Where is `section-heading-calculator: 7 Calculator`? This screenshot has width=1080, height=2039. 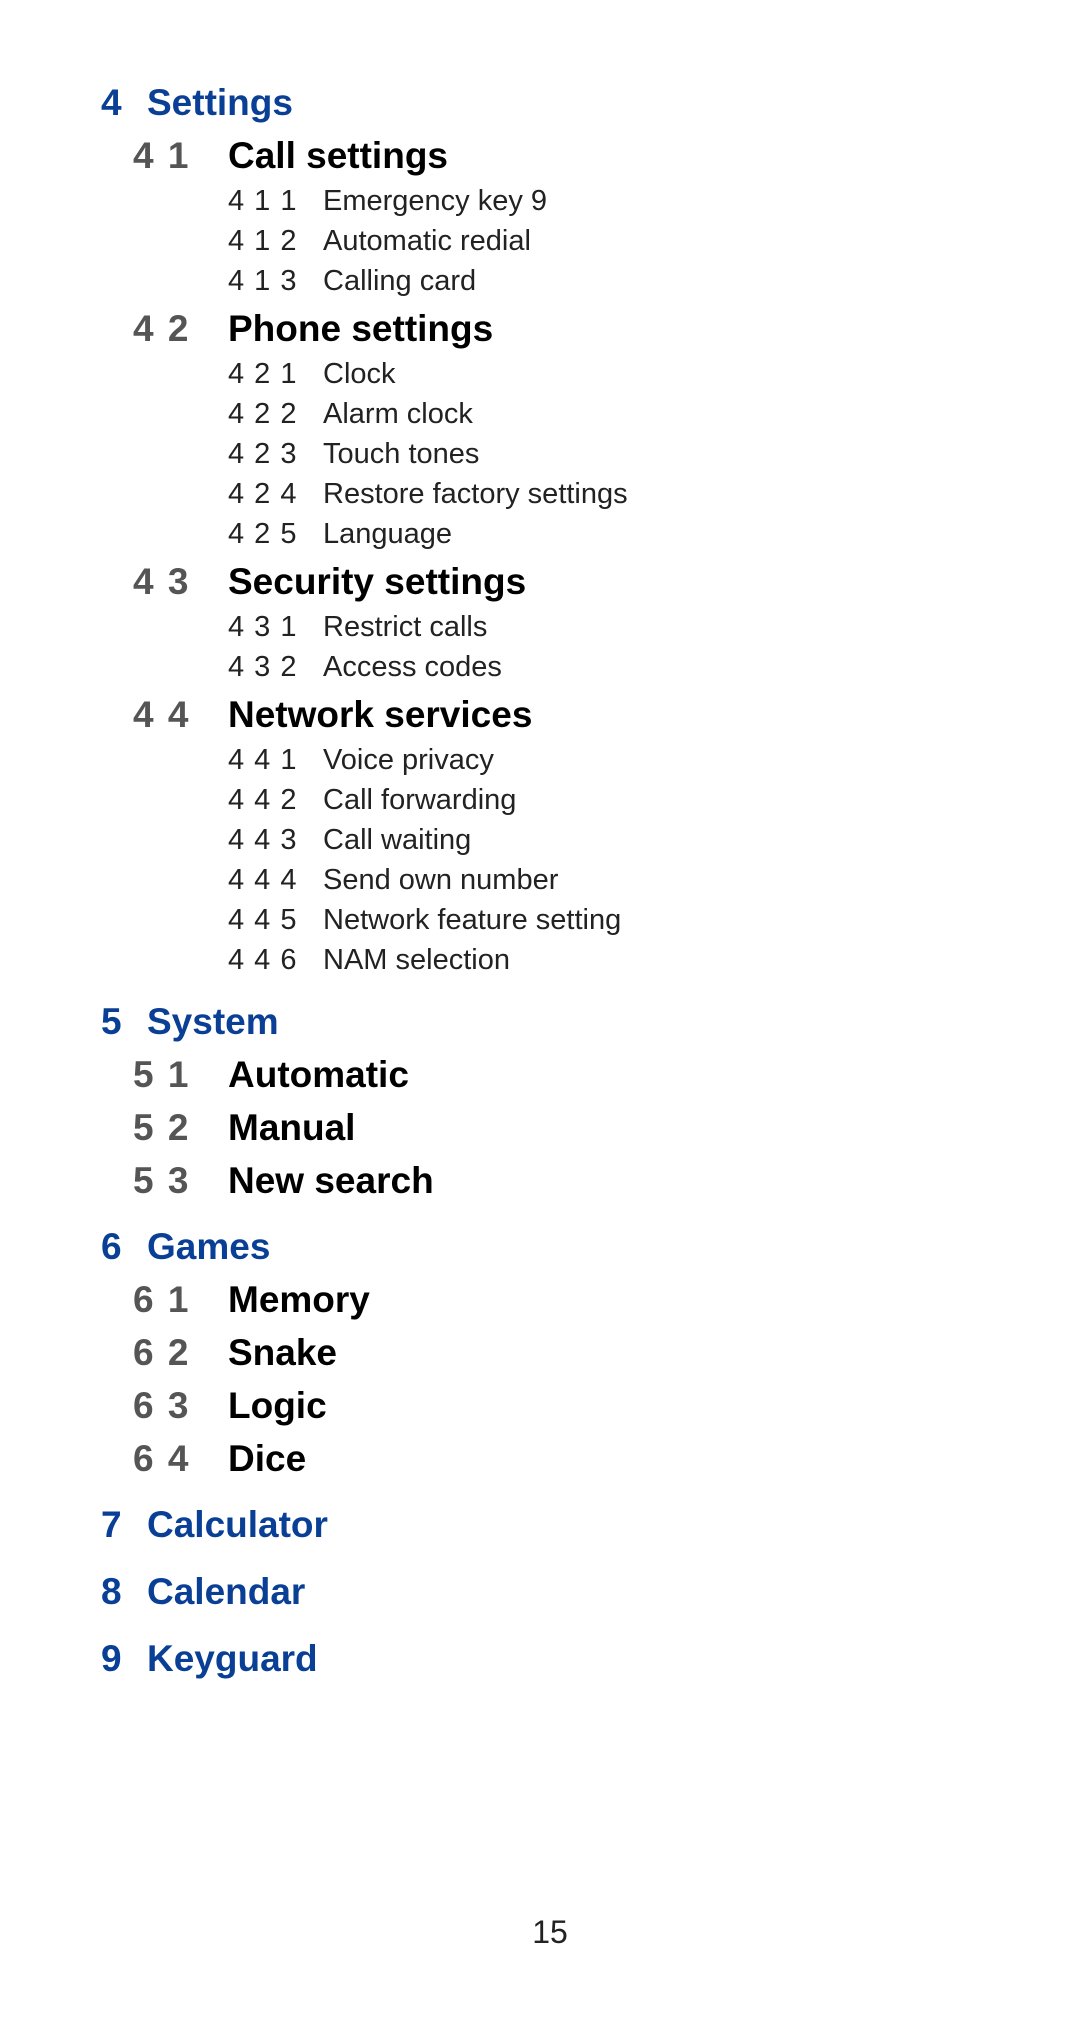 section-heading-calculator: 7 Calculator is located at coordinates (214, 1524).